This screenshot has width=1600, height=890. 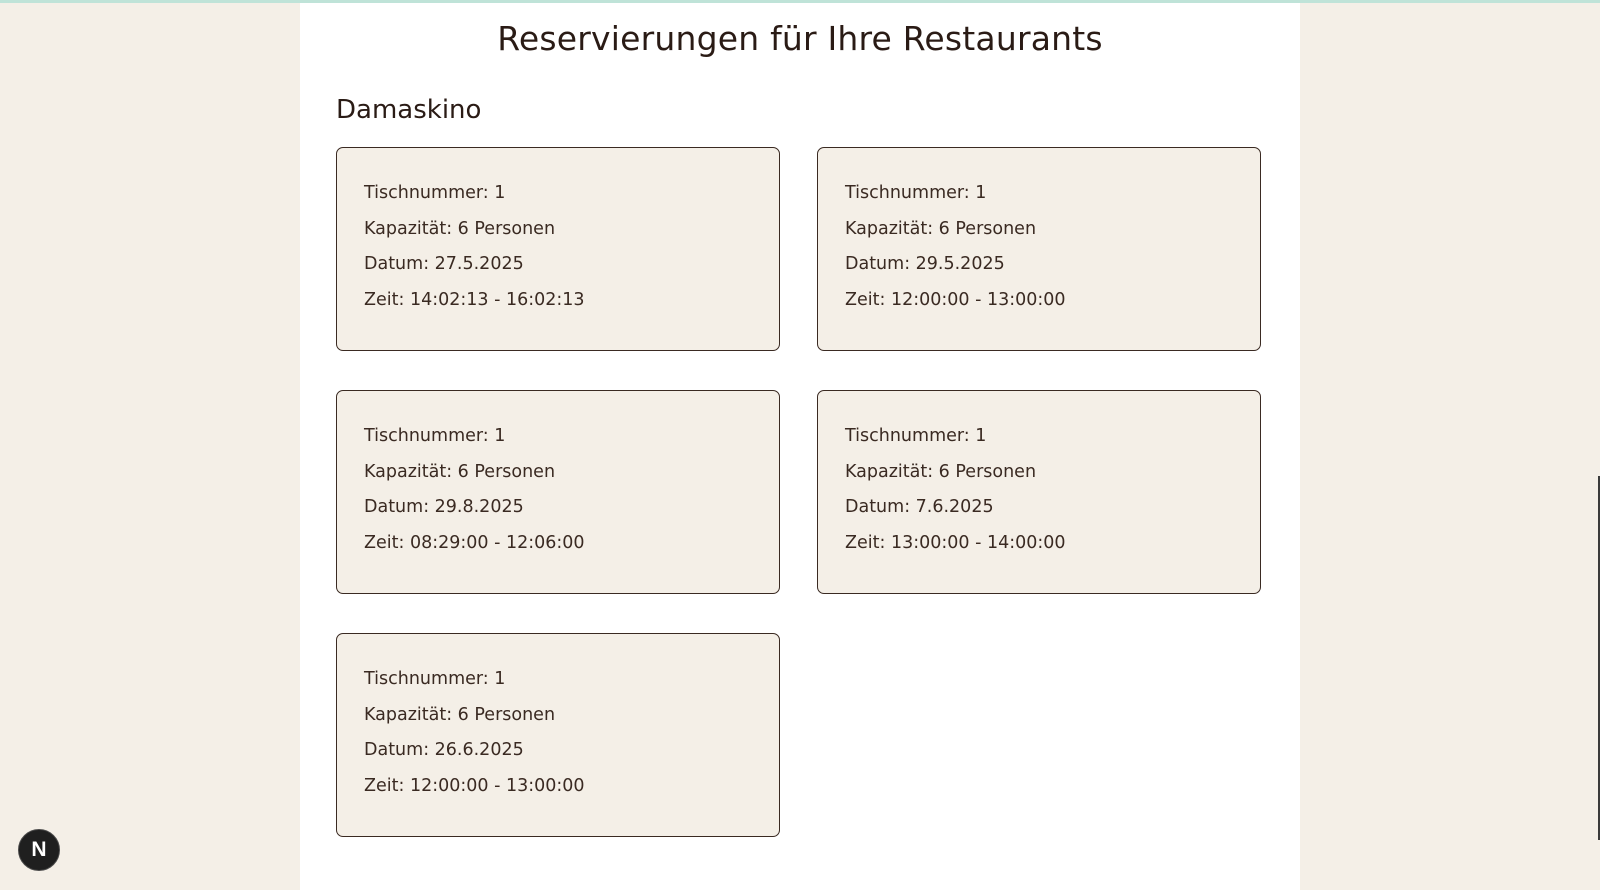 What do you see at coordinates (444, 264) in the screenshot?
I see `reservation-date: Datum: 27.5.2025` at bounding box center [444, 264].